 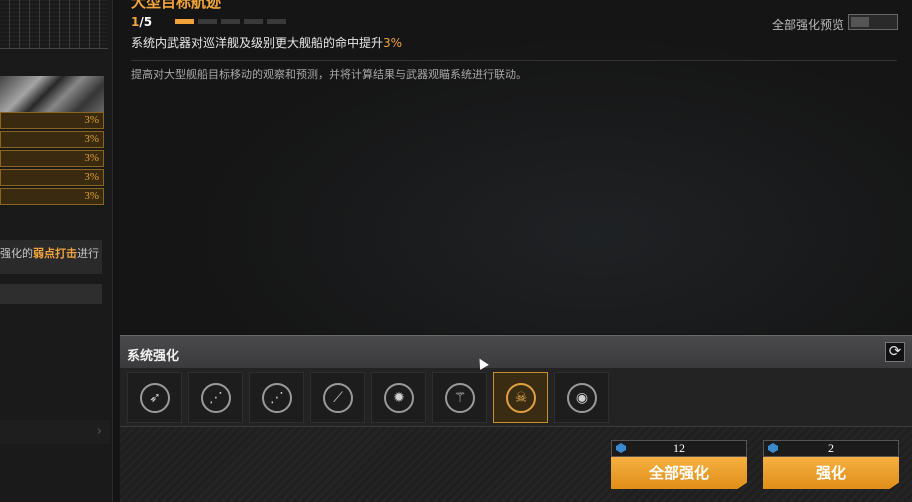 I want to click on upgrade-cost: 2, so click(x=831, y=448).